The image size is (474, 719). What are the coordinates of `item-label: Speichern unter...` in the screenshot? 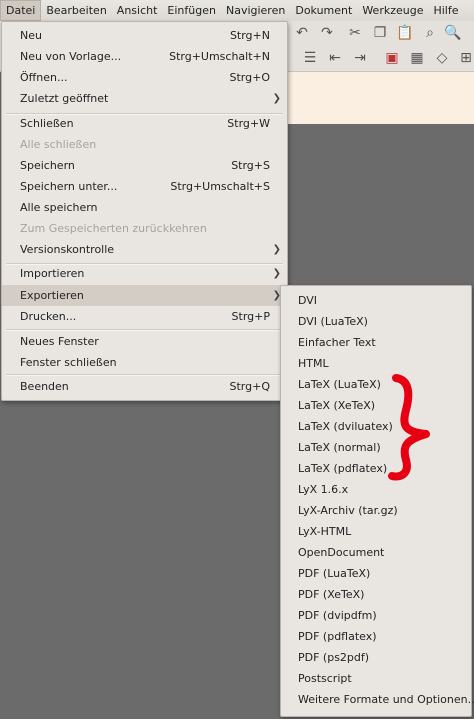 It's located at (69, 186).